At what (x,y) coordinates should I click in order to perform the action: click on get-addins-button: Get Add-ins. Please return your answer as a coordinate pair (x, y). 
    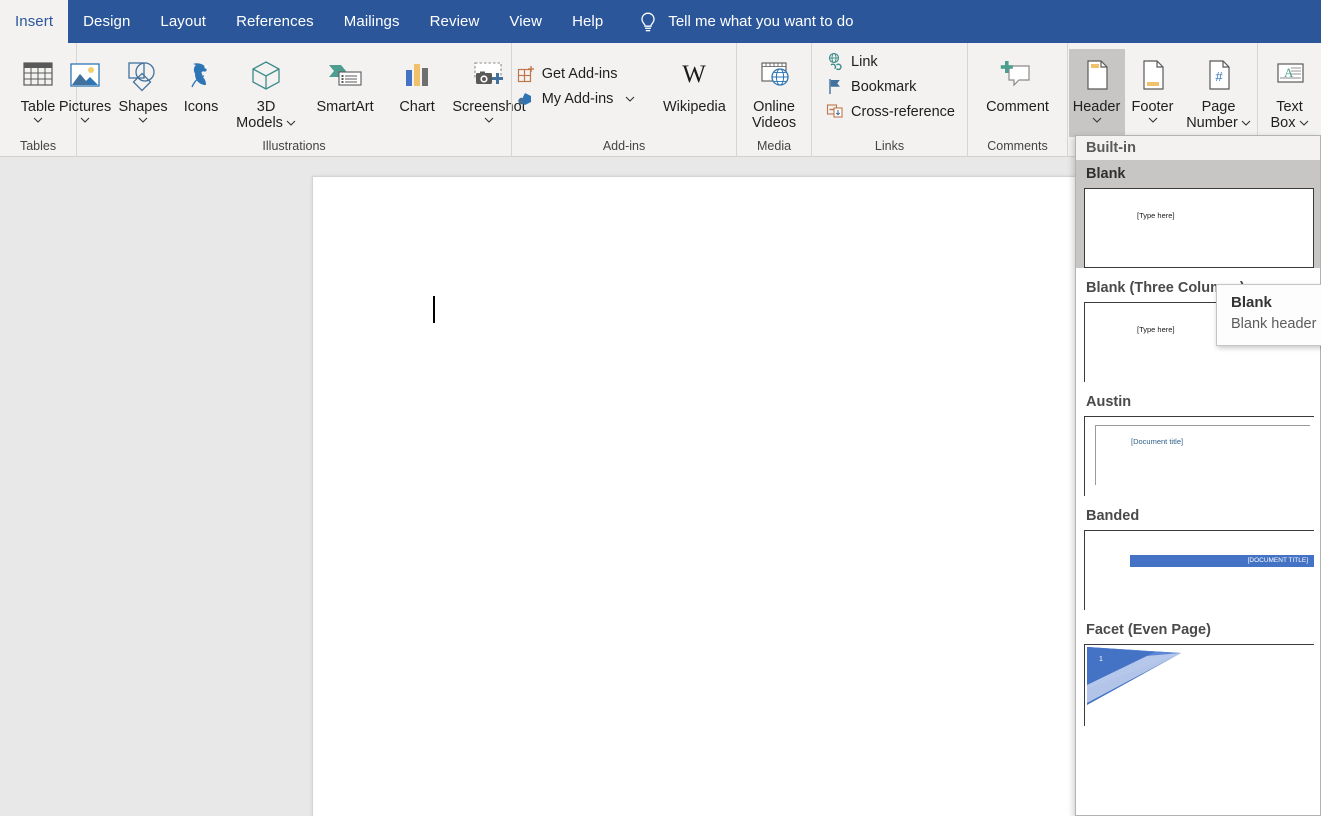
    Looking at the image, I should click on (575, 73).